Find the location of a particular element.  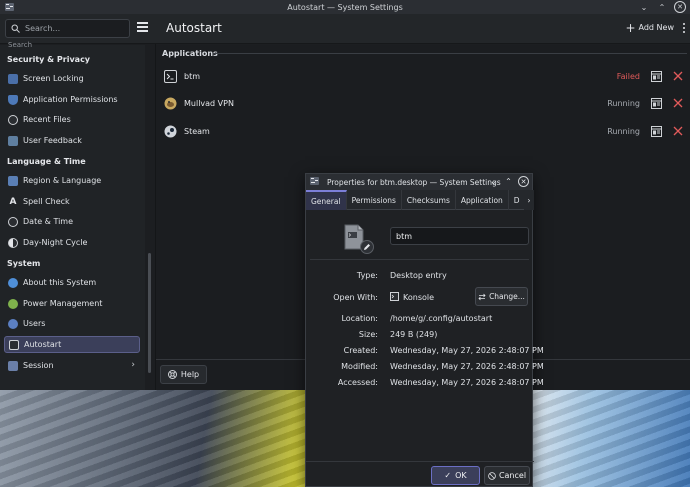

day-night-icon is located at coordinates (13, 242).